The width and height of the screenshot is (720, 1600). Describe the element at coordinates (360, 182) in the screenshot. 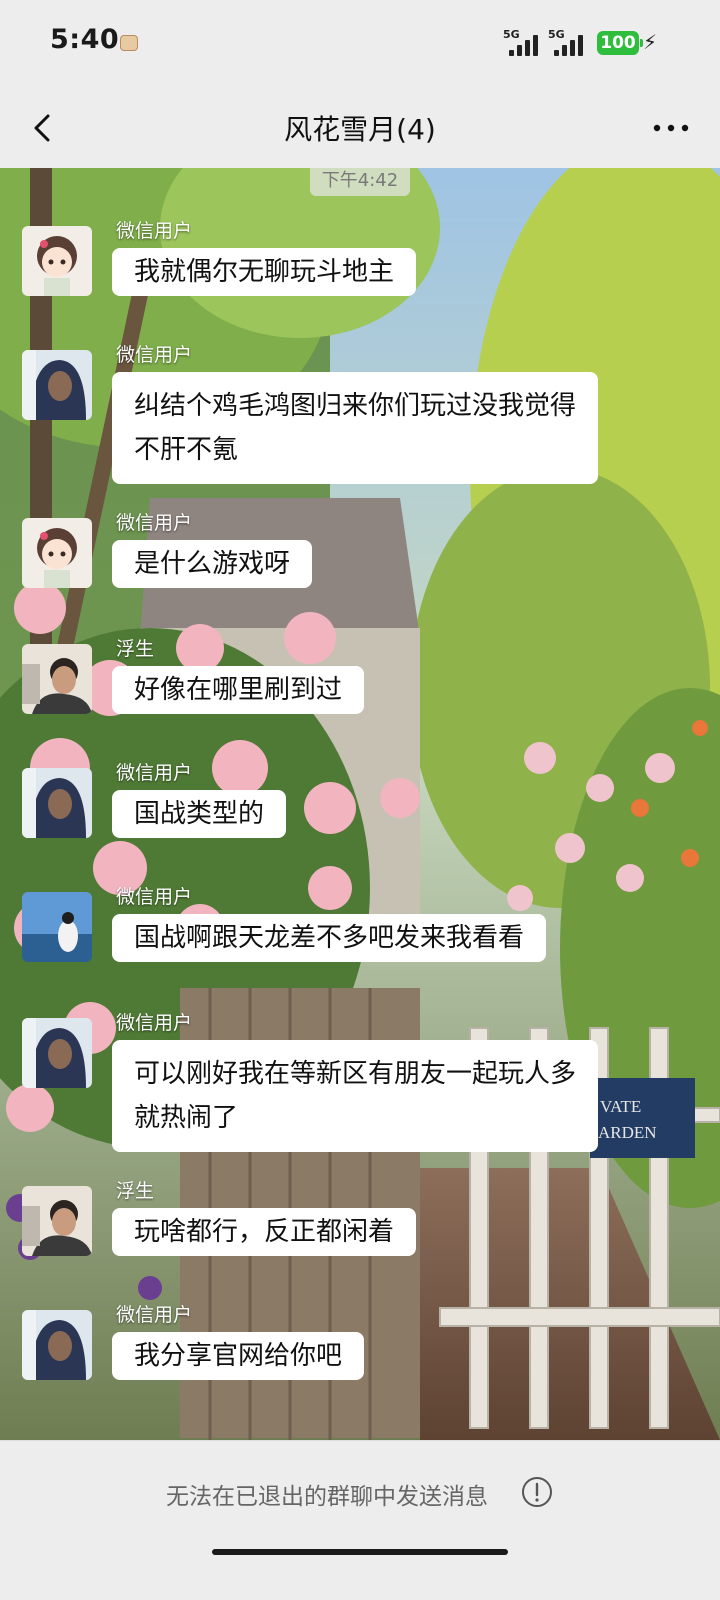

I see `chat-timestamp: 下午4:42` at that location.